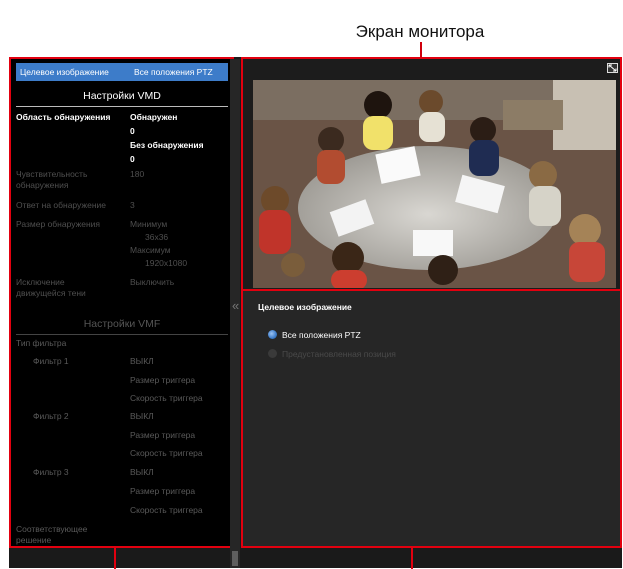  Describe the element at coordinates (166, 510) in the screenshot. I see `filter-3-trigger-speed: Скорость триггера` at that location.